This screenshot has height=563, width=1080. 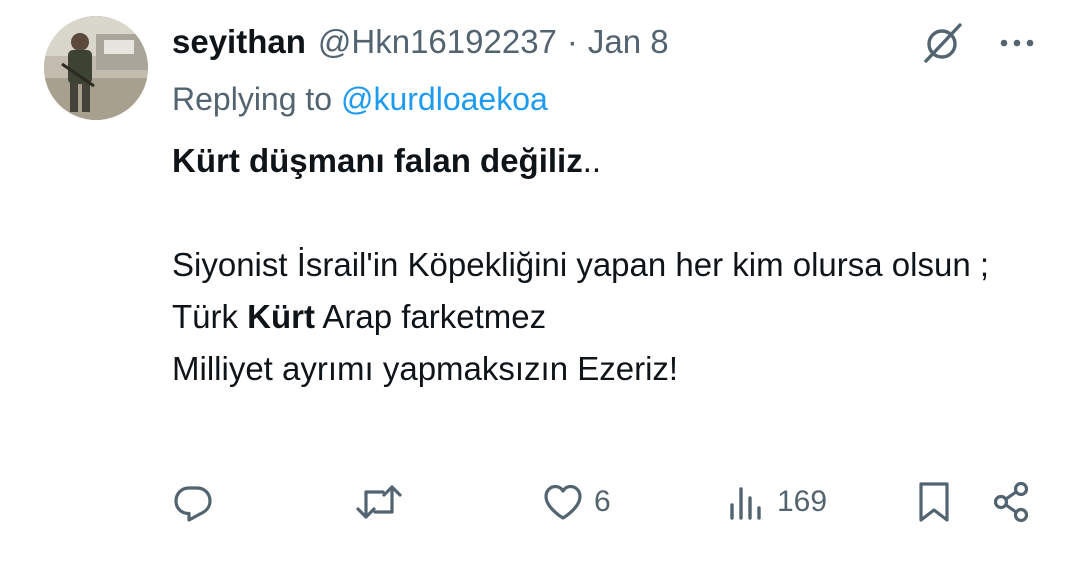 I want to click on replying-to-label: Replying to, so click(x=256, y=99).